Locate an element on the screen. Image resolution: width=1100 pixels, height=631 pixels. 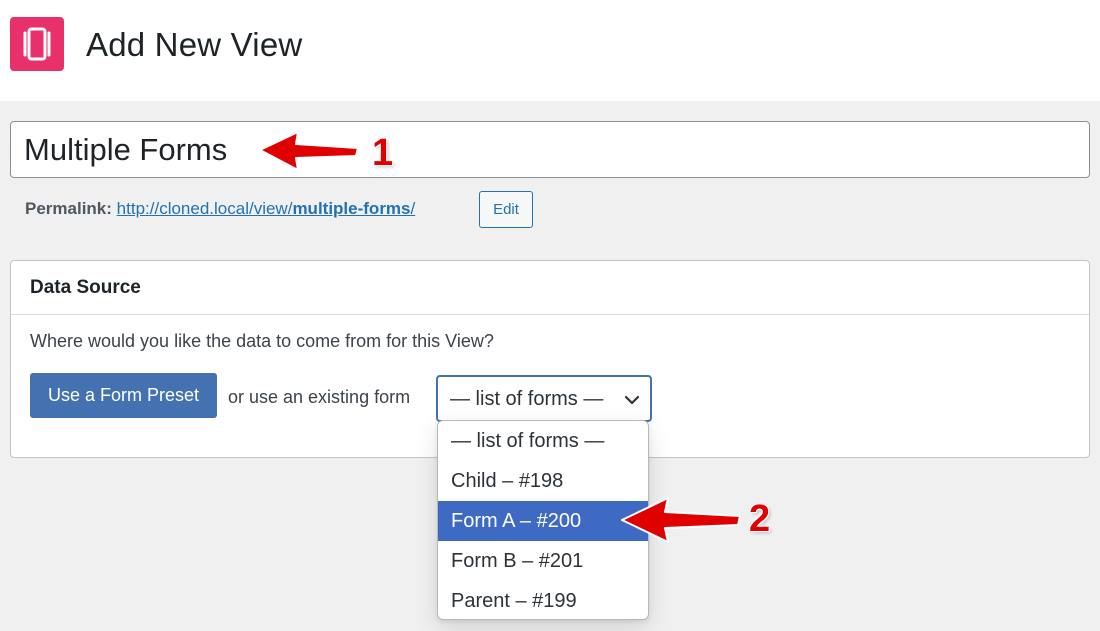
permalink-label: Permalink: is located at coordinates (68, 208).